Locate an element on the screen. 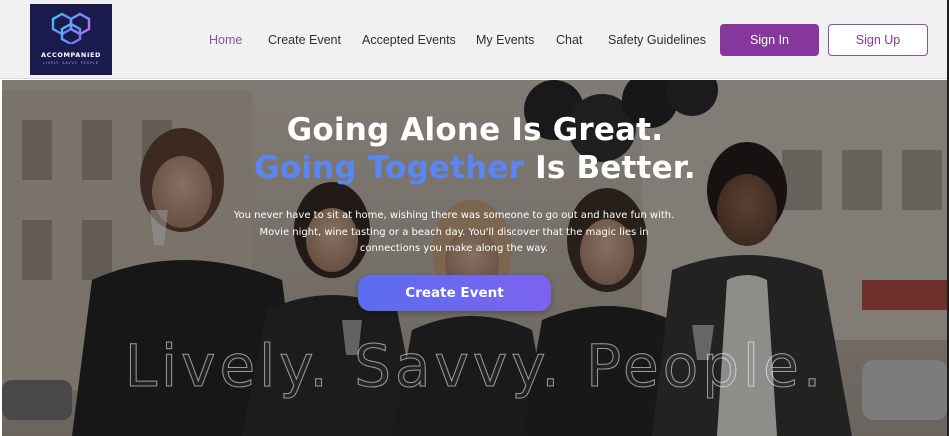  nav-my-events: My Events is located at coordinates (505, 40).